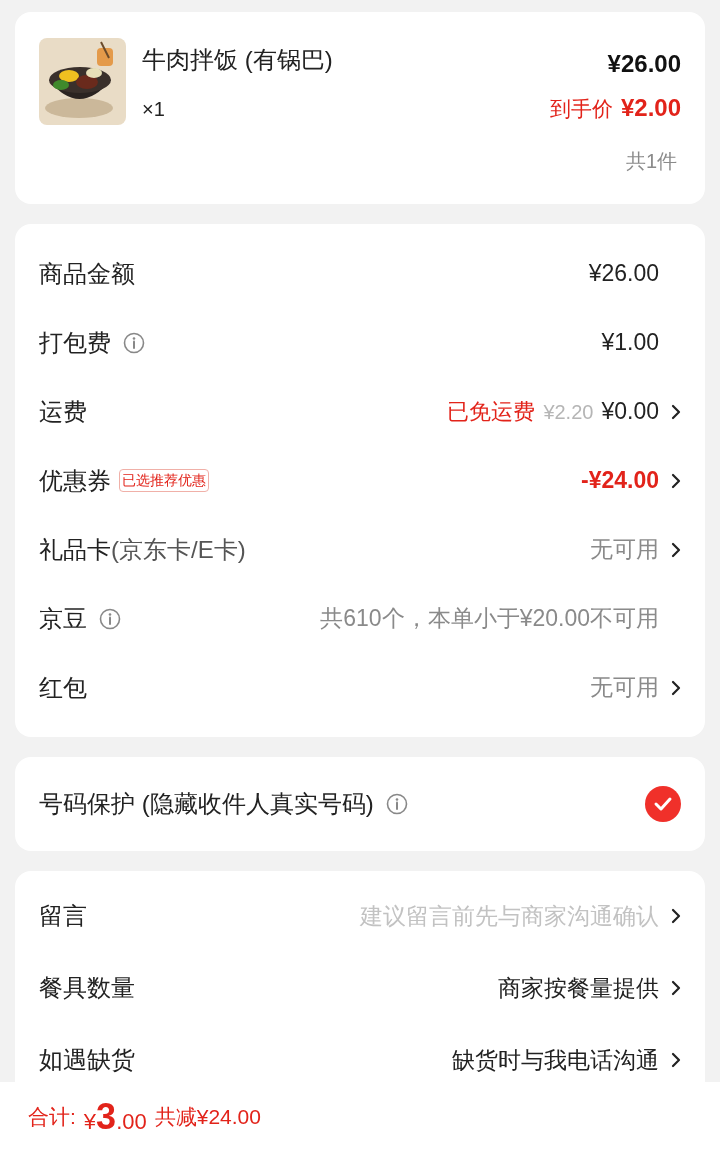 This screenshot has width=720, height=1151. What do you see at coordinates (620, 480) in the screenshot?
I see `fee-value: -¥24.00` at bounding box center [620, 480].